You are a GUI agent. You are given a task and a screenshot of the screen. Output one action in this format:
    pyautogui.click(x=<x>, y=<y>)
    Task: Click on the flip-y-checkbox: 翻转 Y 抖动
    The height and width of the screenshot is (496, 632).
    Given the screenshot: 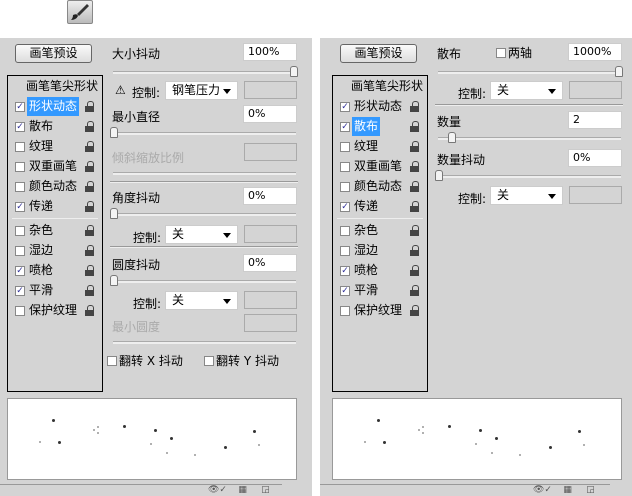 What is the action you would take?
    pyautogui.click(x=241, y=360)
    